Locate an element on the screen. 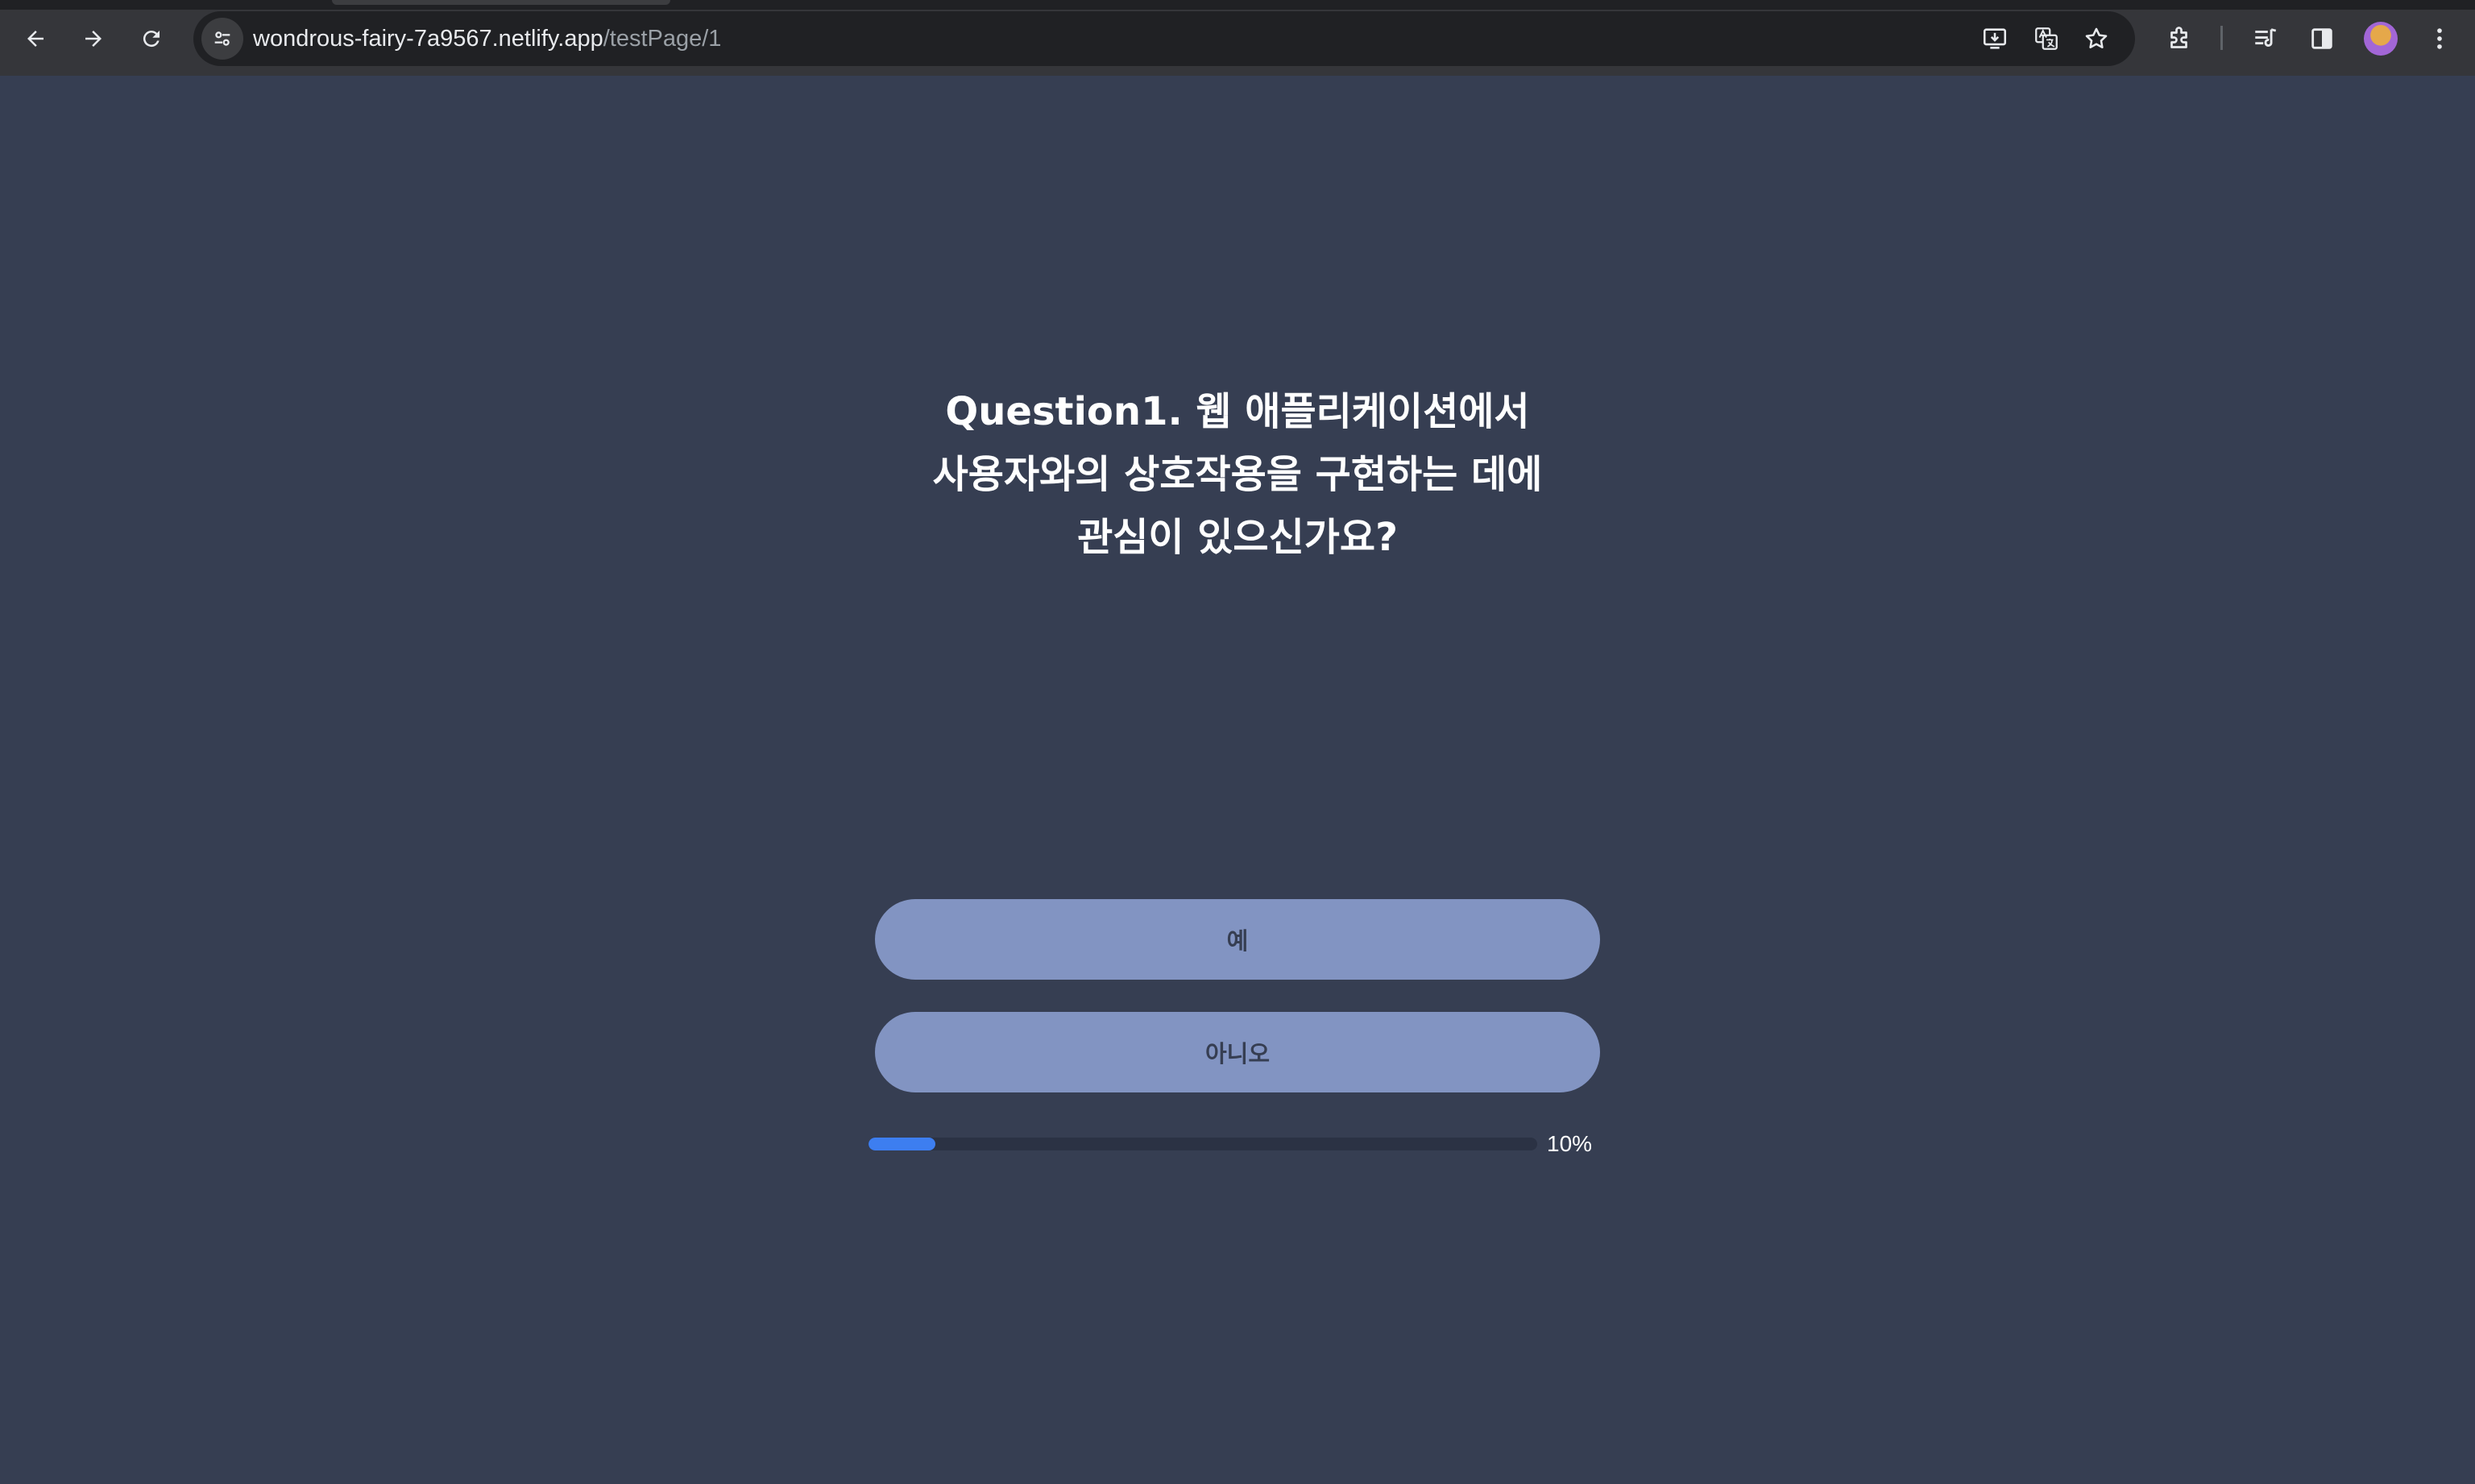  answer-yes-button: 예 is located at coordinates (1237, 940).